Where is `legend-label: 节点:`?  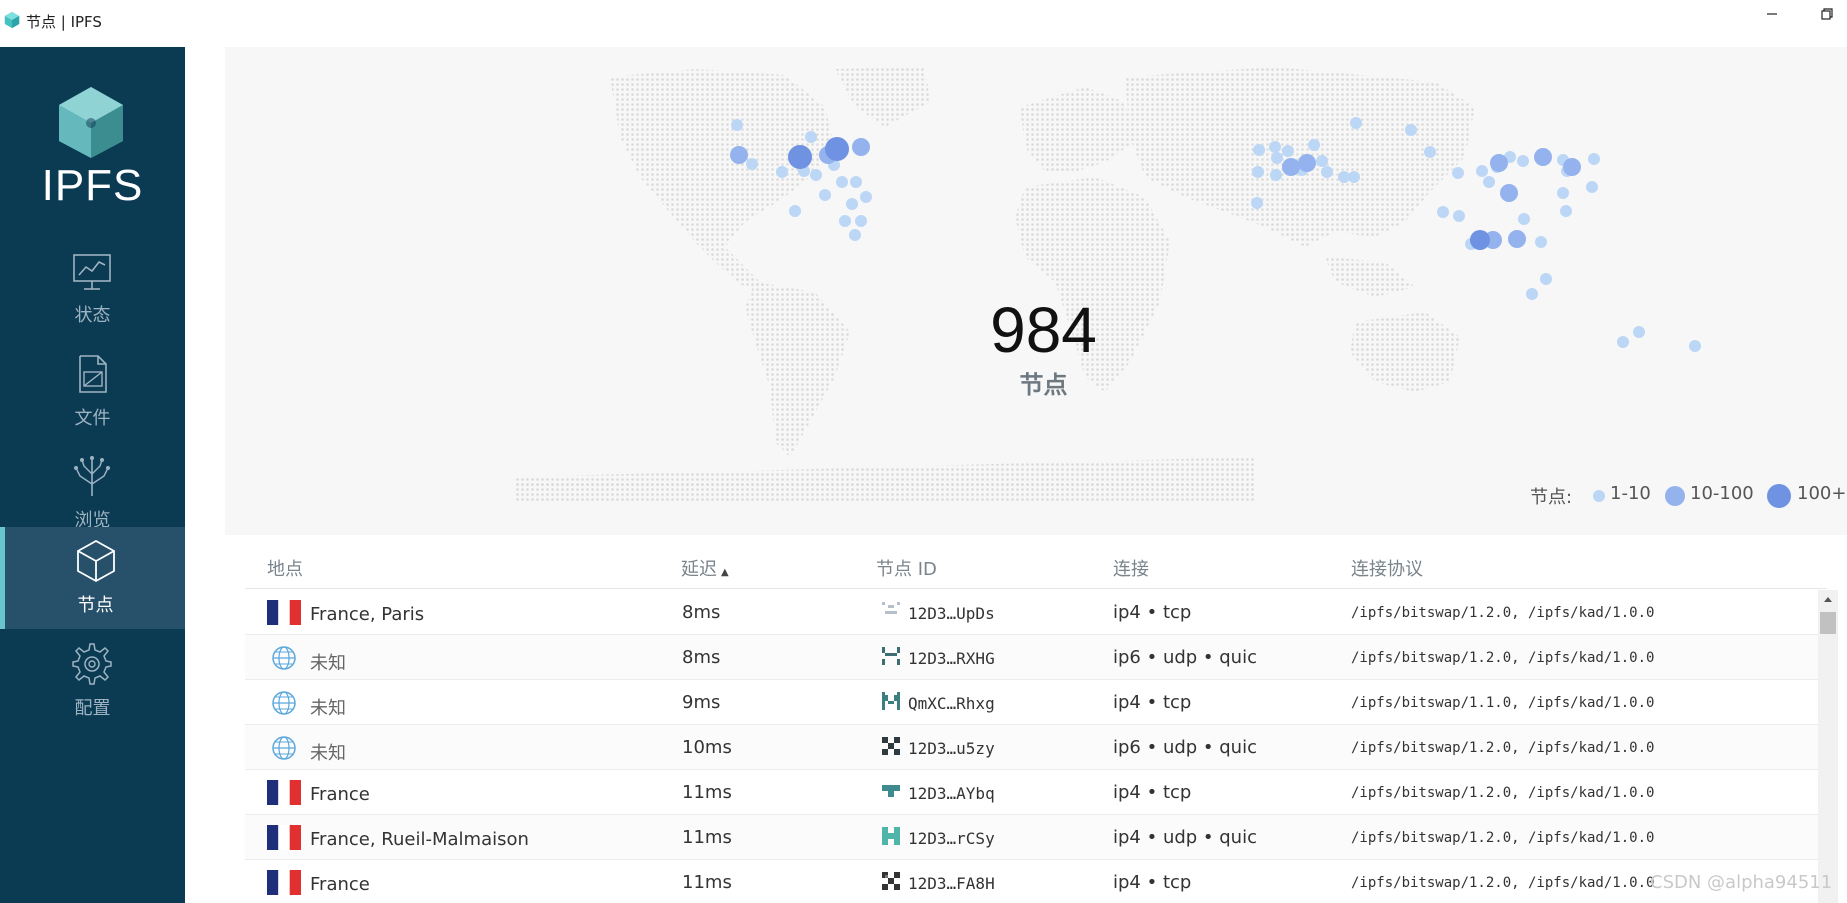 legend-label: 节点: is located at coordinates (1551, 497).